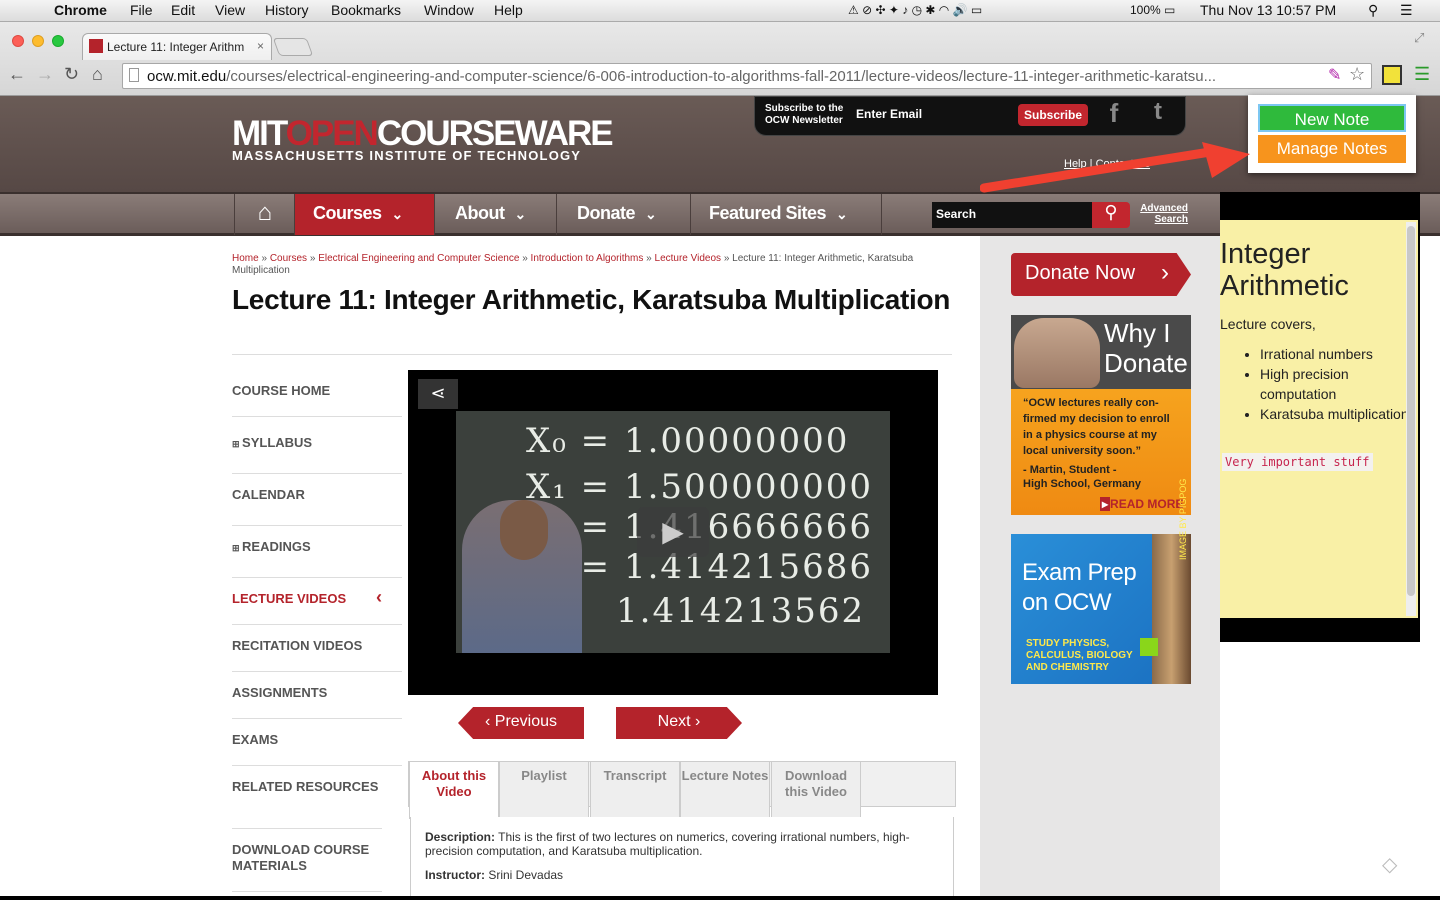  Describe the element at coordinates (1392, 75) in the screenshot. I see `notes-extension-icon` at that location.